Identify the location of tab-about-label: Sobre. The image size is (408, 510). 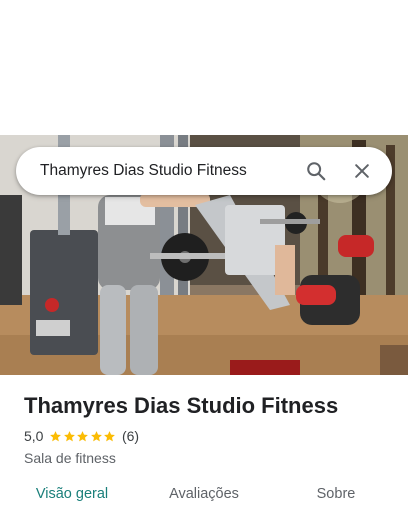
(336, 494).